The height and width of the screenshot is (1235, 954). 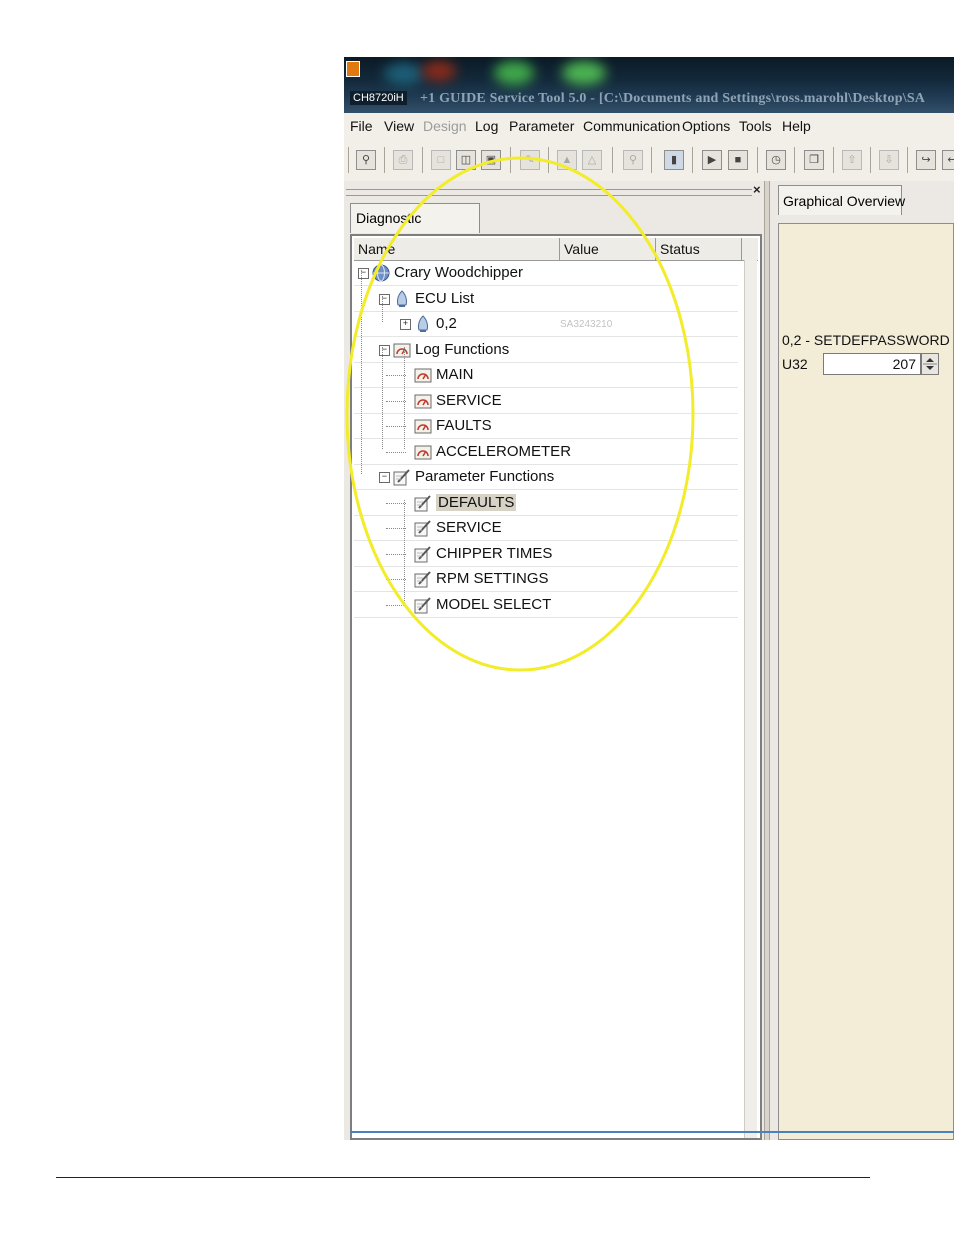 What do you see at coordinates (463, 1177) in the screenshot?
I see `footer-rule` at bounding box center [463, 1177].